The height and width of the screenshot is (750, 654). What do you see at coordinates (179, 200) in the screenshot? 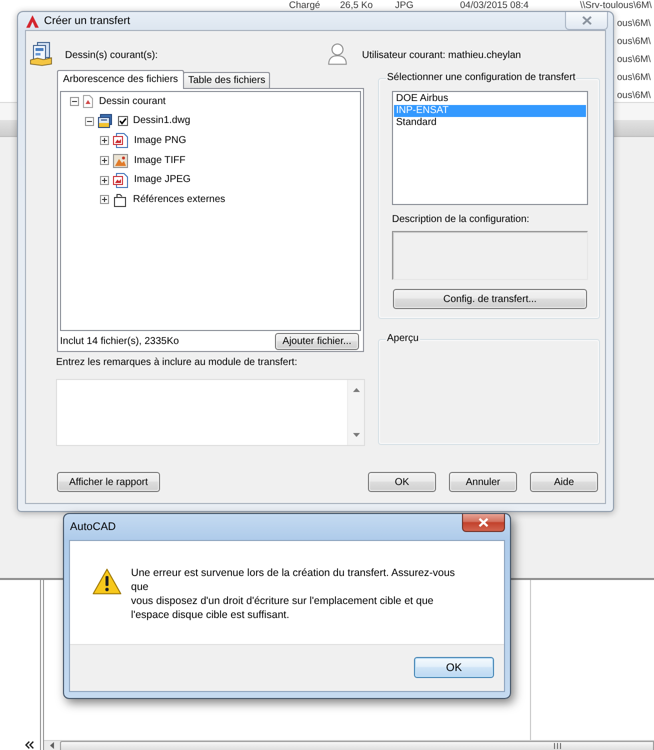
I see `tree-node-label: Références externes` at bounding box center [179, 200].